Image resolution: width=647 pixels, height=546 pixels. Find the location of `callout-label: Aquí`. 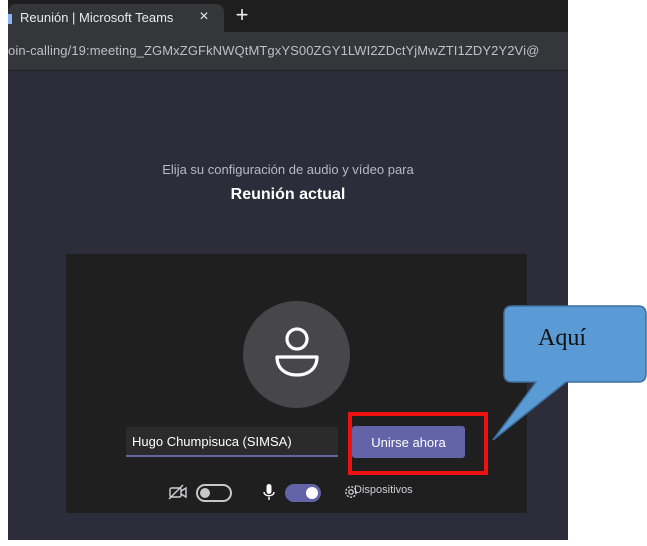

callout-label: Aquí is located at coordinates (562, 338).